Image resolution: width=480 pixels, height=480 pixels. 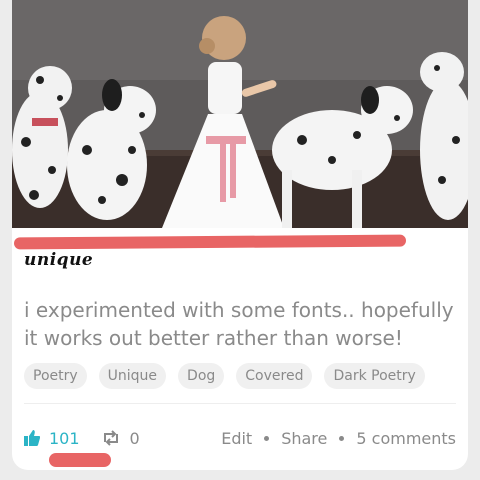 I want to click on tag-poetry: Poetry, so click(x=55, y=376).